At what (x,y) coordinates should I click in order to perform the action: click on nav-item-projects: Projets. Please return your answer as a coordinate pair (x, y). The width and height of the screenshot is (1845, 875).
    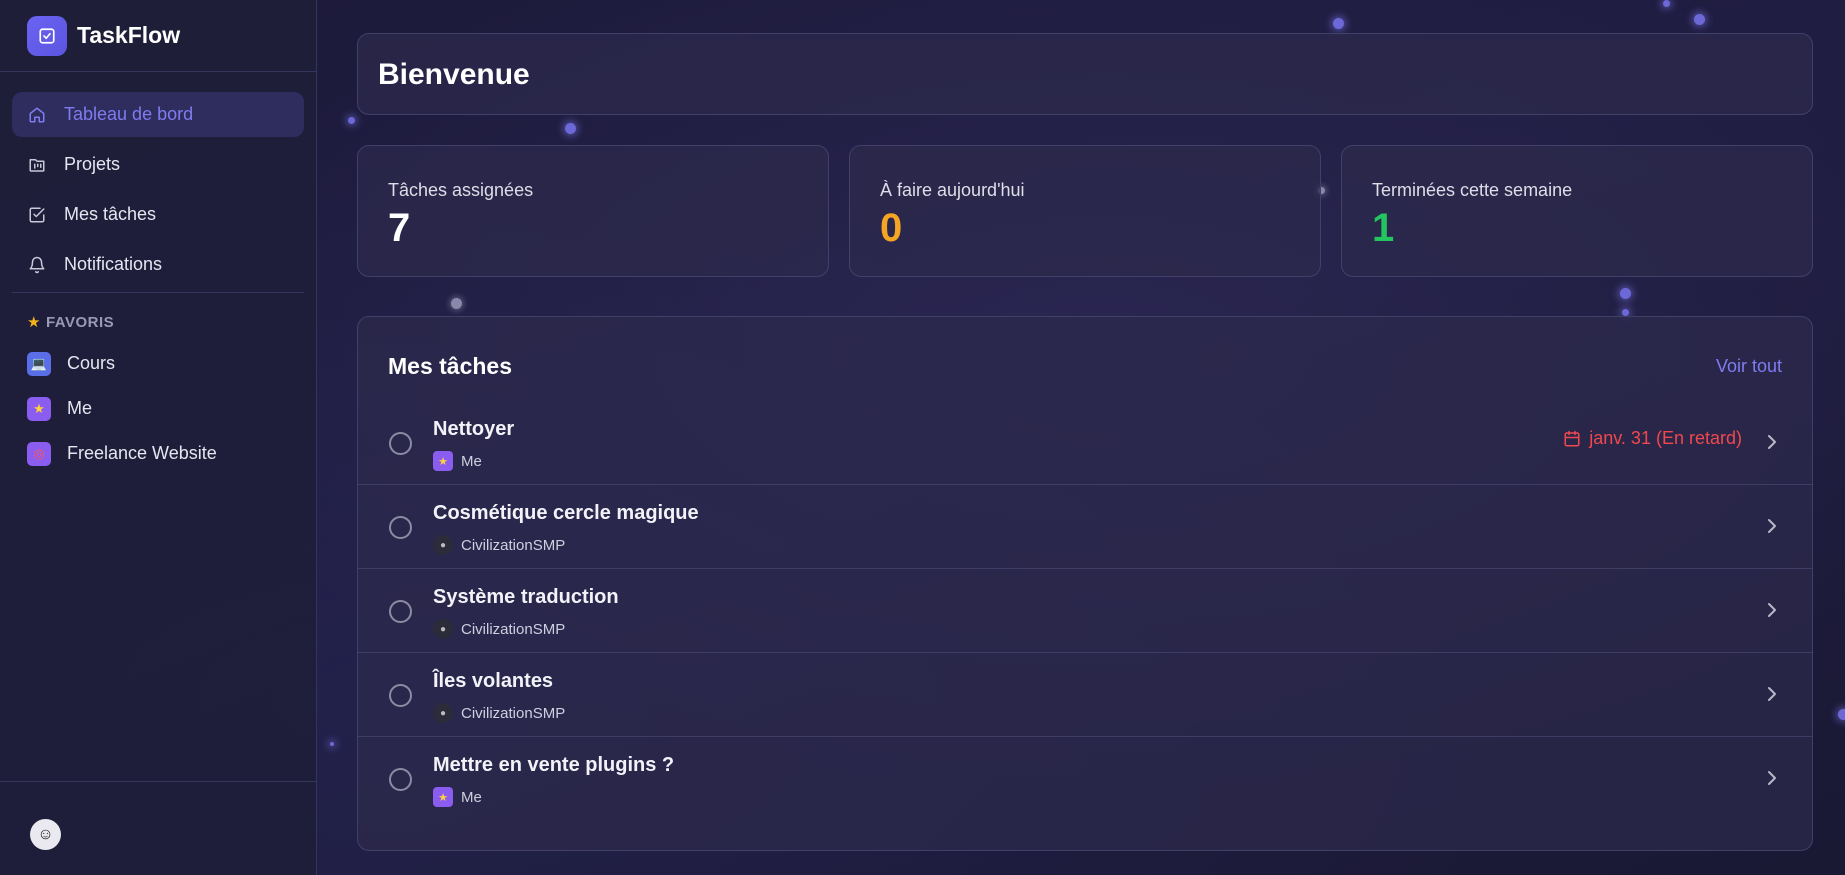
    Looking at the image, I should click on (158, 164).